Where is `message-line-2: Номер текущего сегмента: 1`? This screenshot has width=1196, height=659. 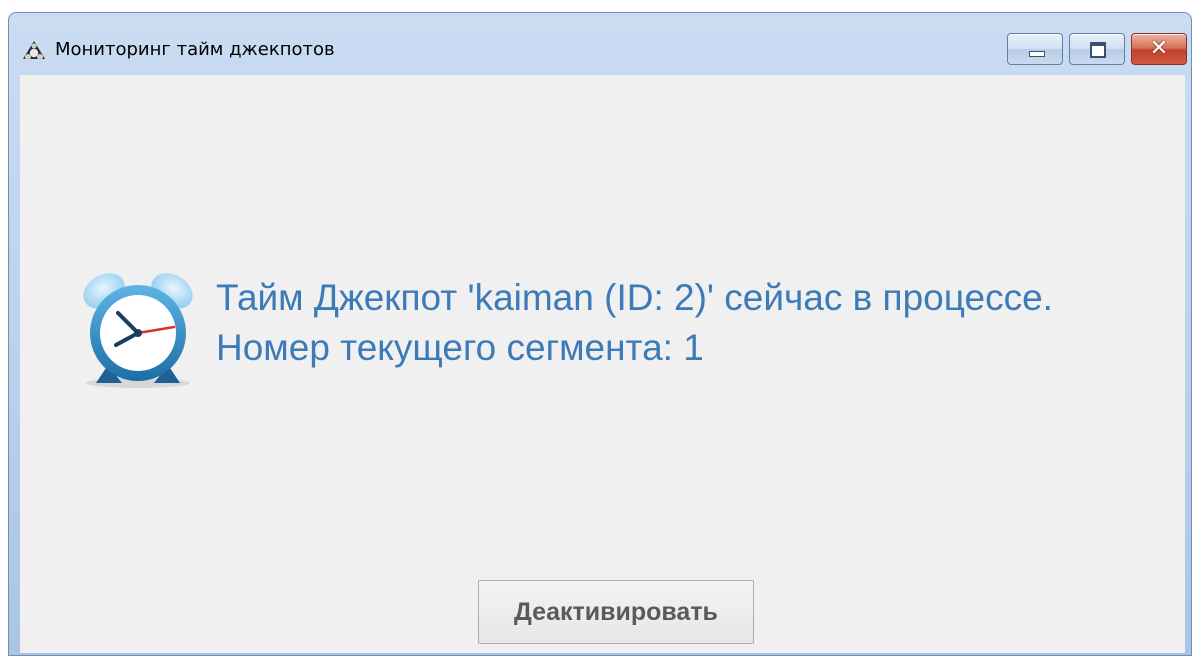 message-line-2: Номер текущего сегмента: 1 is located at coordinates (460, 347).